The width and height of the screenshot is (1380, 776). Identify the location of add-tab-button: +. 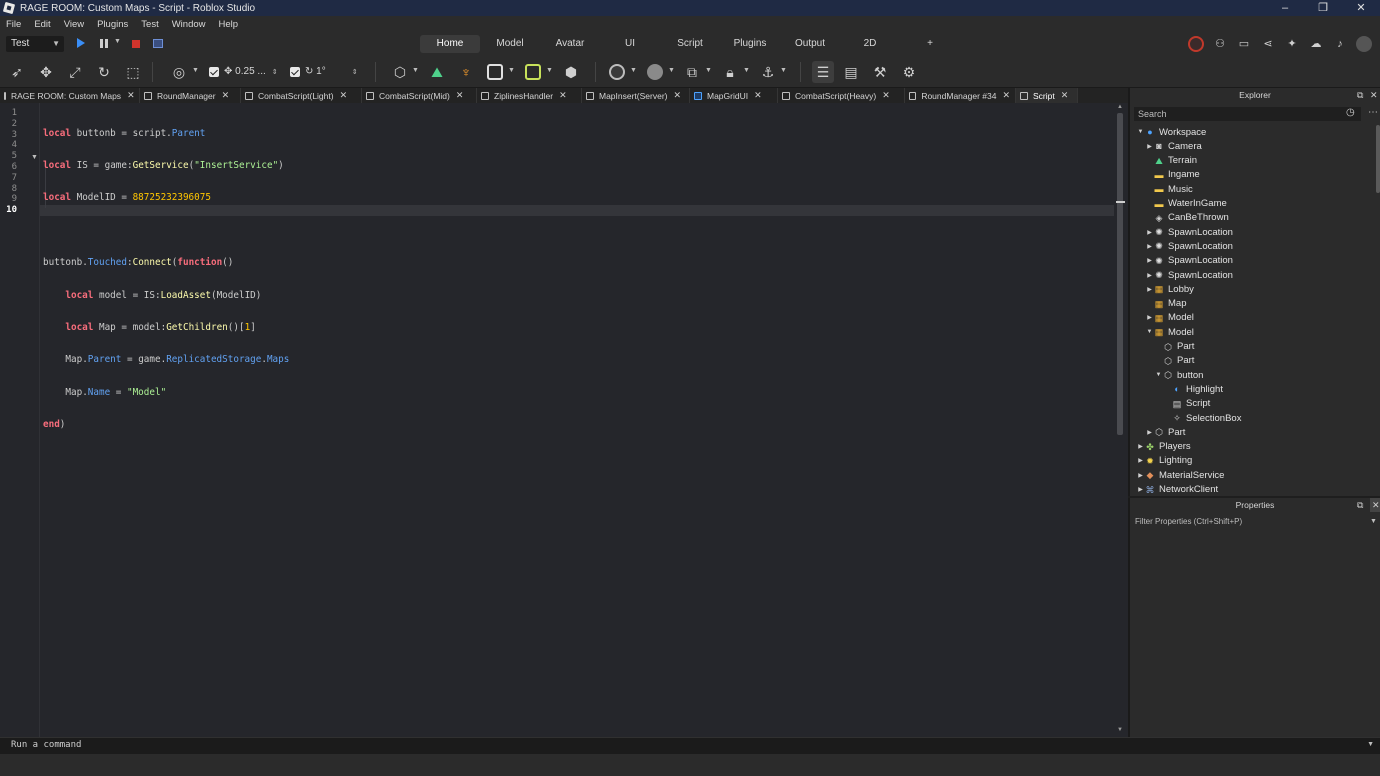
(930, 44).